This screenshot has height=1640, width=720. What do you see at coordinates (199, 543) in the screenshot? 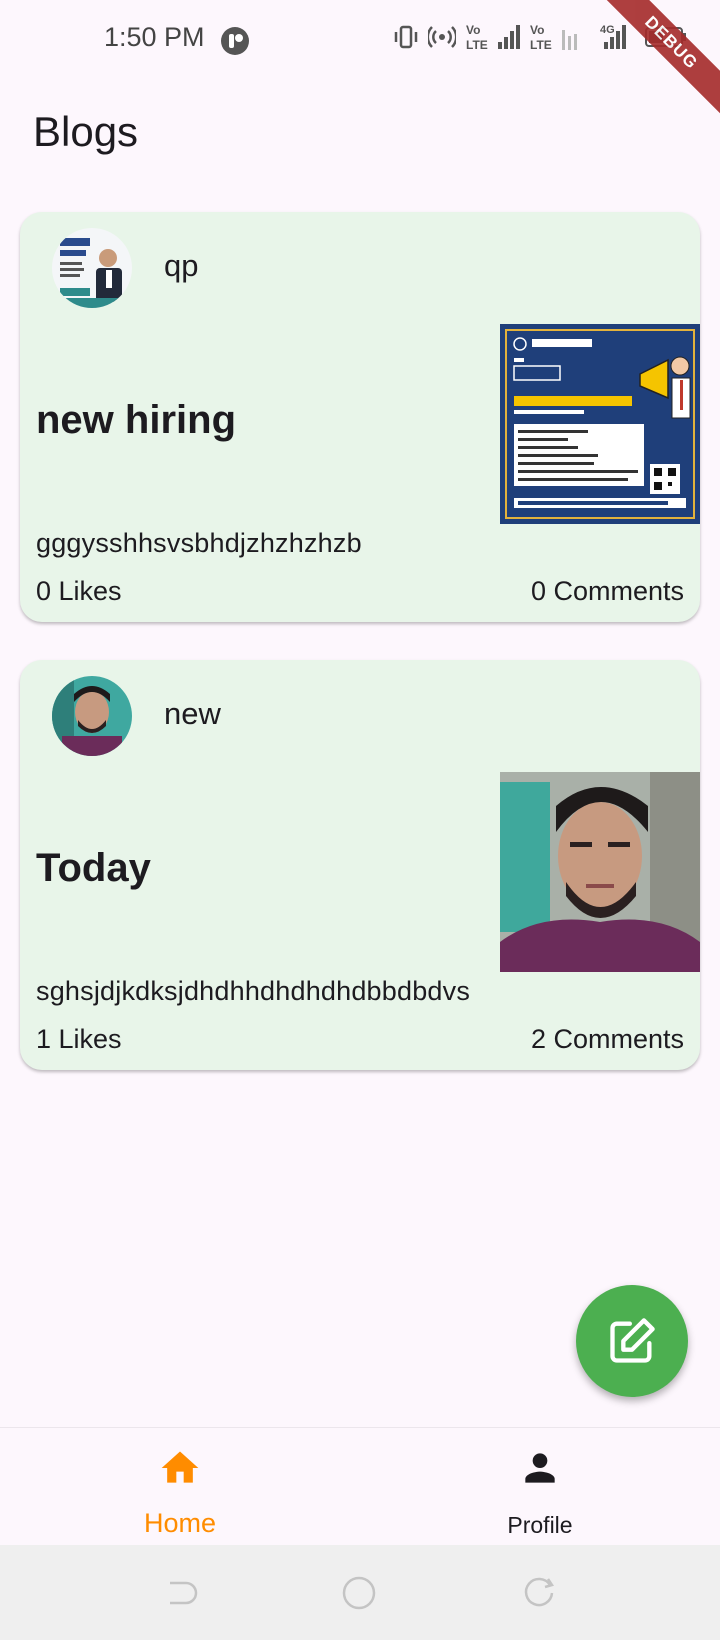
I see `post-body: gggysshhsvsbhdjzhzhzhzb` at bounding box center [199, 543].